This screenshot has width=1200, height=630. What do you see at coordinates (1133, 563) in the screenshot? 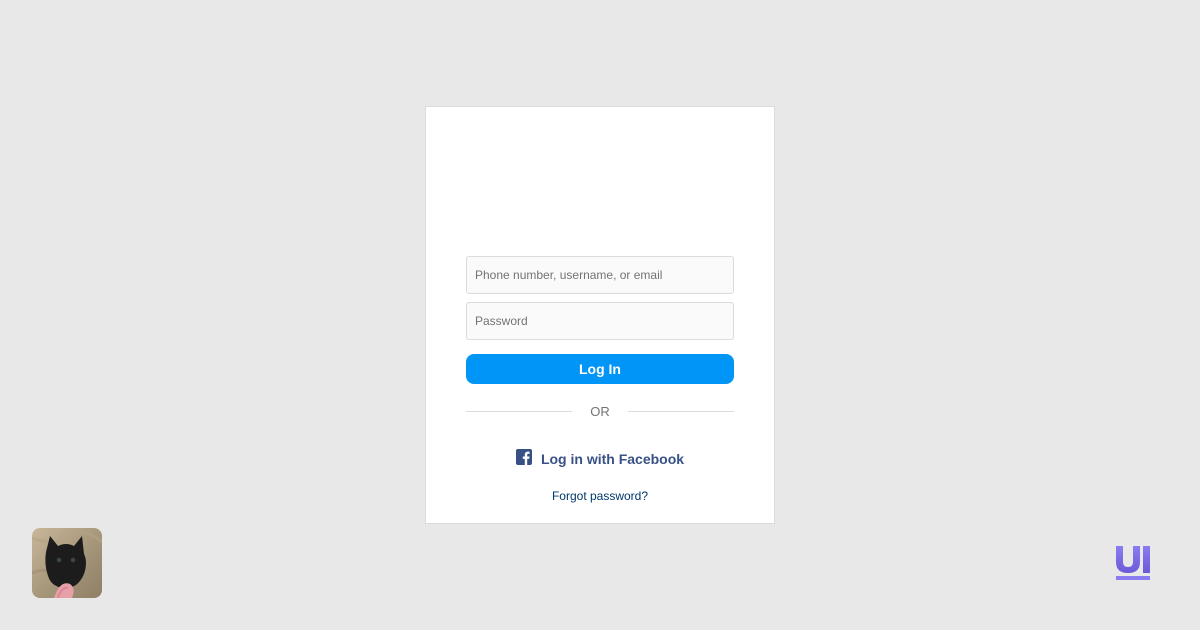
I see `corner-ui-logo` at bounding box center [1133, 563].